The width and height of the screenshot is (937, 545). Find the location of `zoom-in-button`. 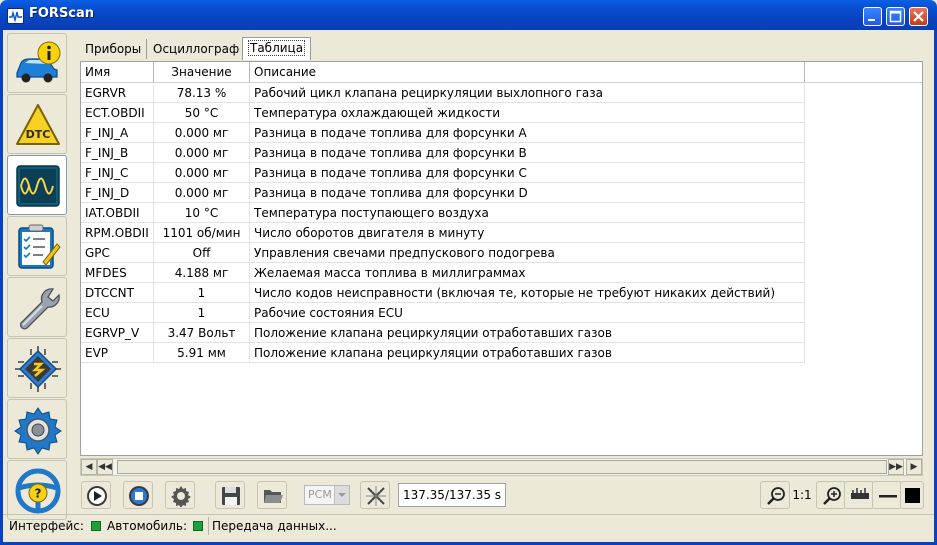

zoom-in-button is located at coordinates (831, 495).